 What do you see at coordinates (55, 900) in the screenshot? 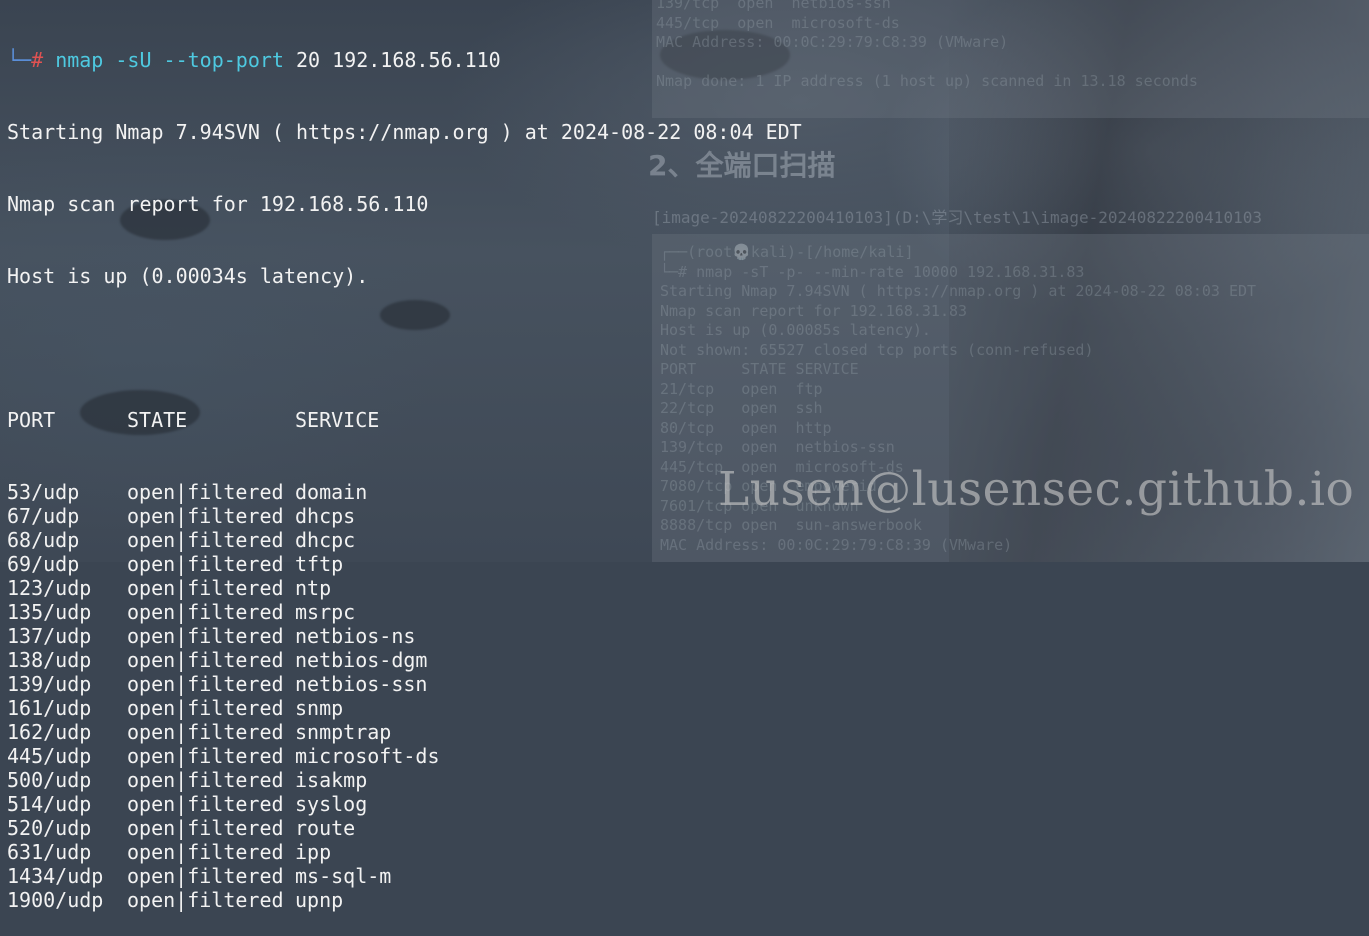
I see `port-cell: 1900/udp` at bounding box center [55, 900].